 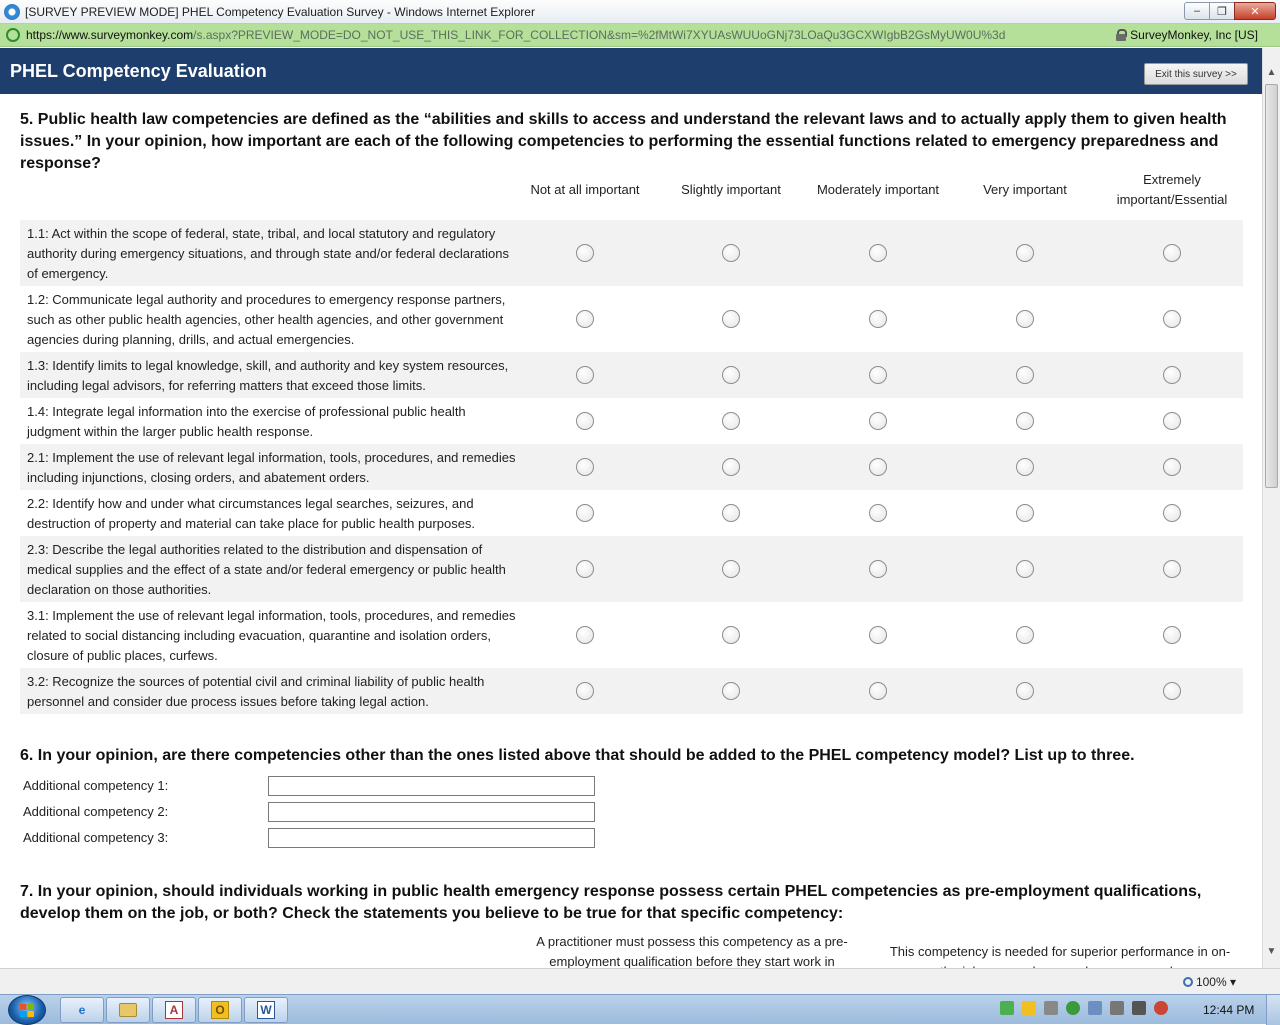 I want to click on show-desktop-button, so click(x=1273, y=1010).